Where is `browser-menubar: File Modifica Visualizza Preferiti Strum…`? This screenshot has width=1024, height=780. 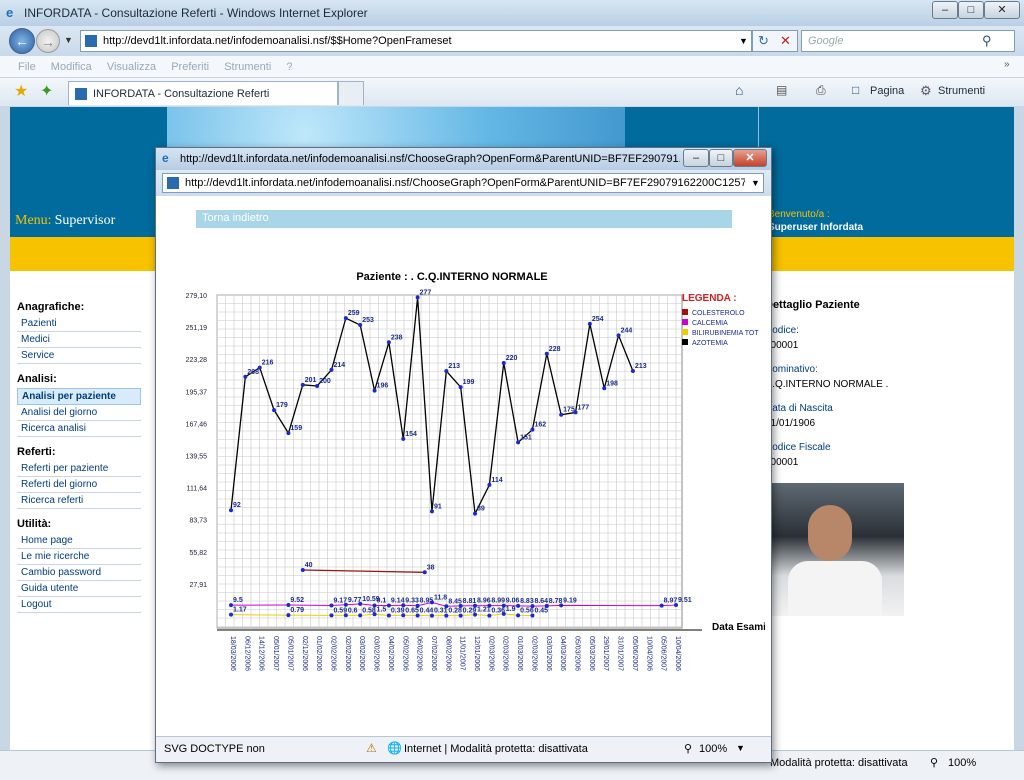
browser-menubar: File Modifica Visualizza Preferiti Strum… is located at coordinates (512, 67).